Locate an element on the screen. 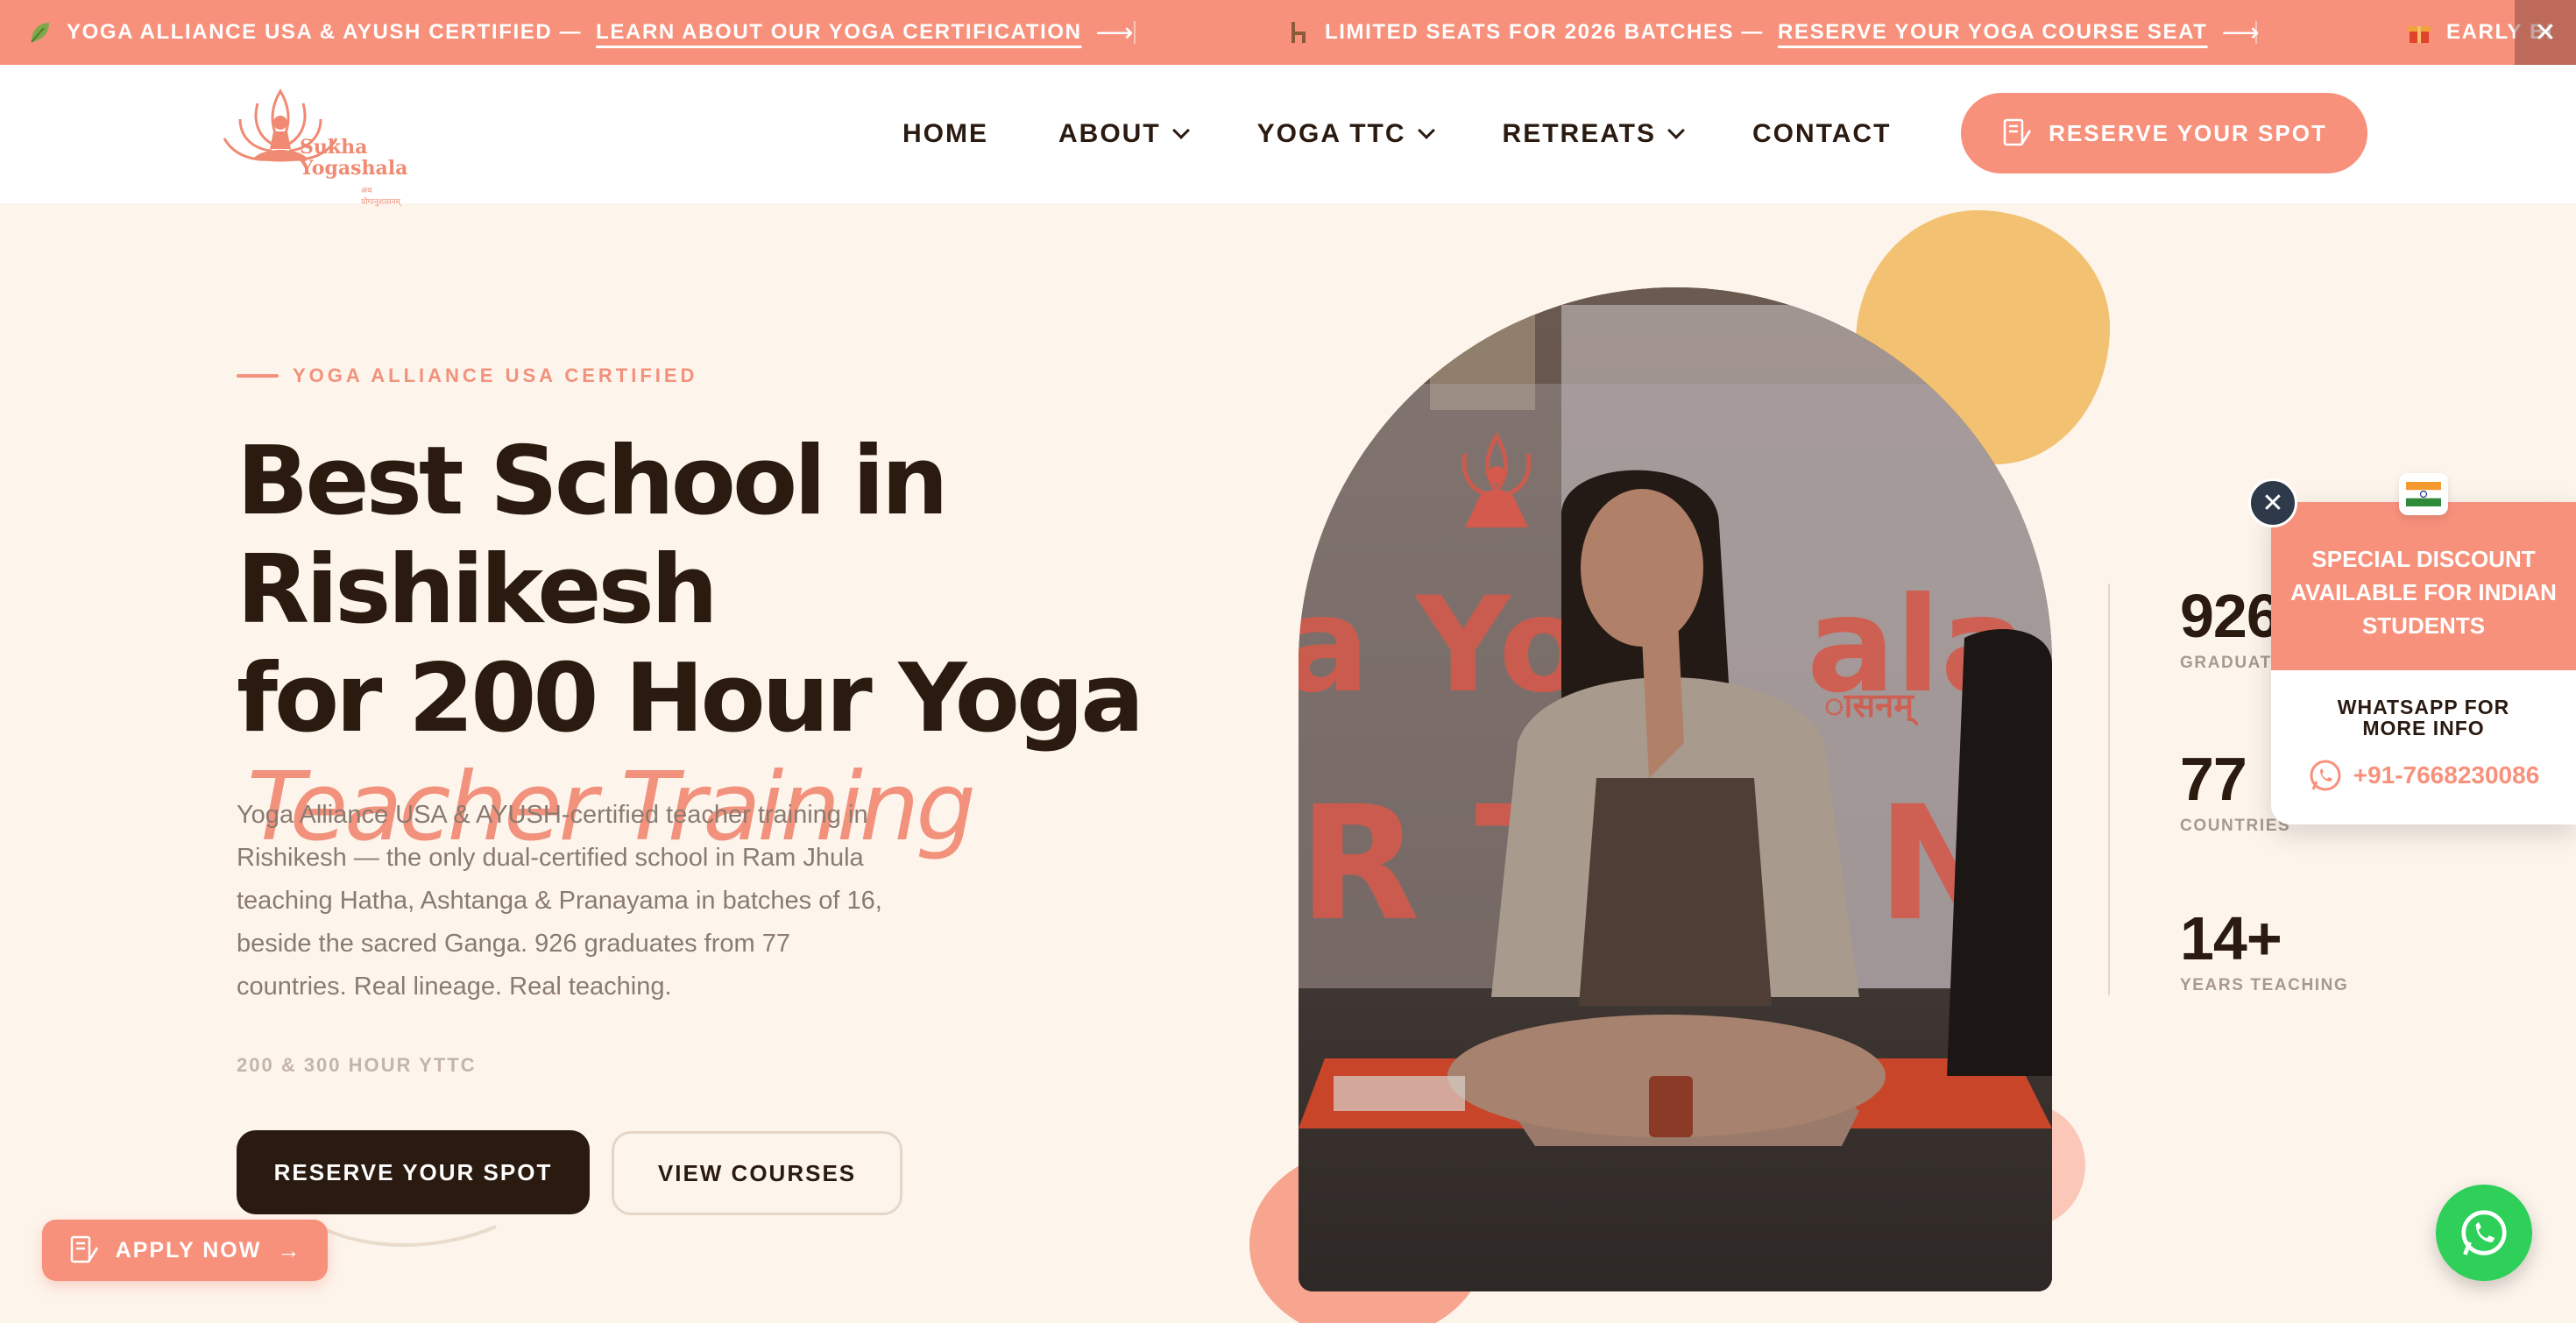  decorative-swoosh is located at coordinates (407, 1236).